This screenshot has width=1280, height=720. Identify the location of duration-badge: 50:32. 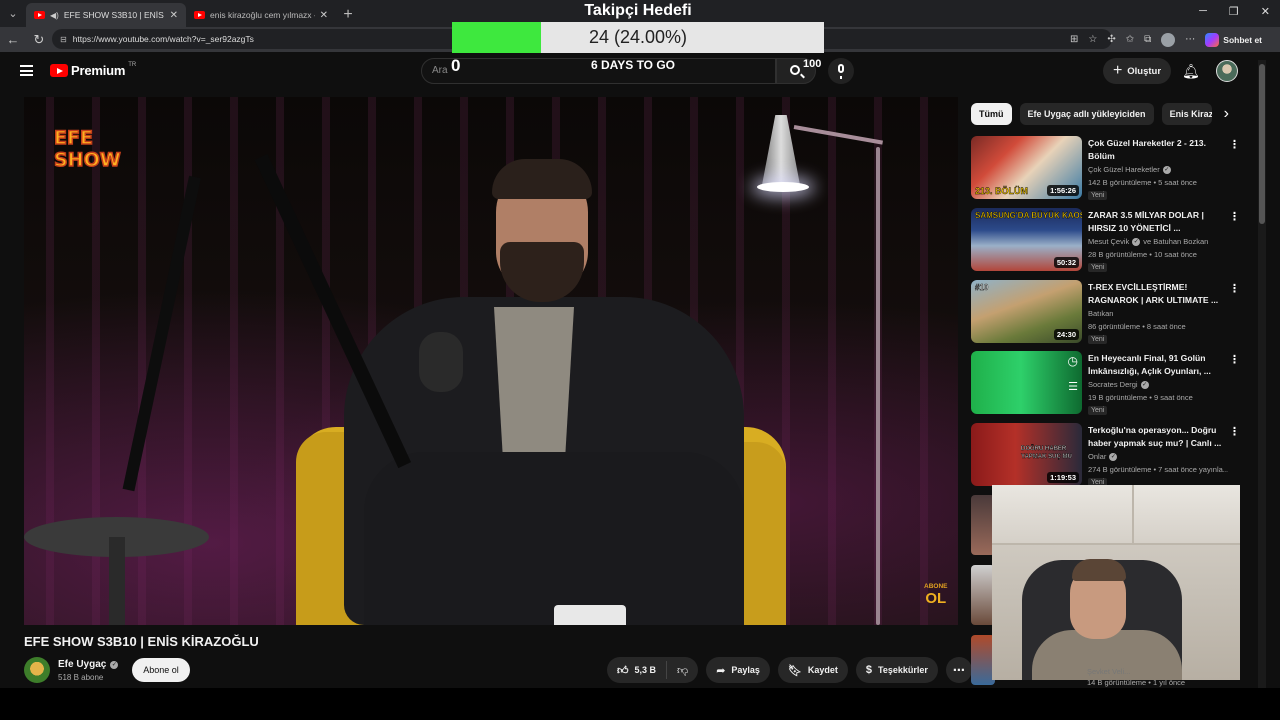
(1066, 262).